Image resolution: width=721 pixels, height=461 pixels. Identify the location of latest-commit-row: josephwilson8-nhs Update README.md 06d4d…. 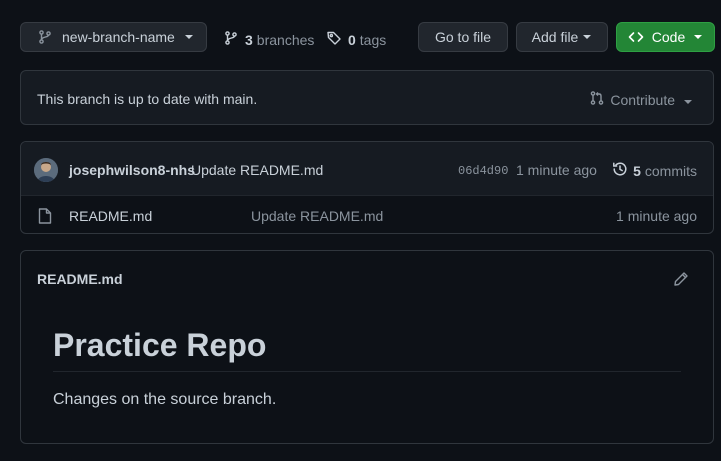
(367, 169).